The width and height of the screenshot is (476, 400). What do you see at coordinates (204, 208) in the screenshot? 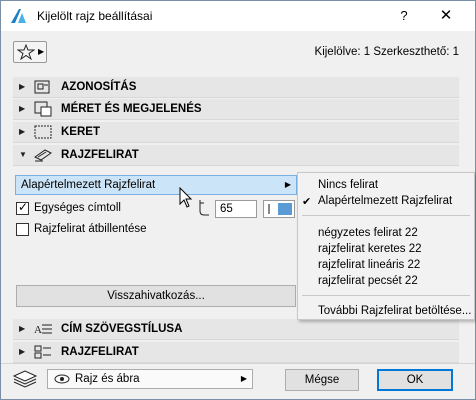
I see `pen-icon` at bounding box center [204, 208].